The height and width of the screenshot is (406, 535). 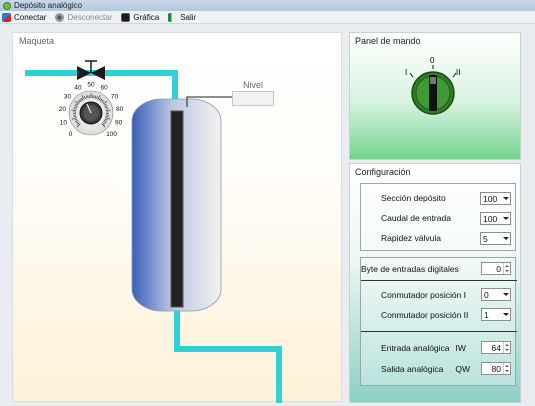 What do you see at coordinates (91, 85) in the screenshot?
I see `dial-tick-label: 50` at bounding box center [91, 85].